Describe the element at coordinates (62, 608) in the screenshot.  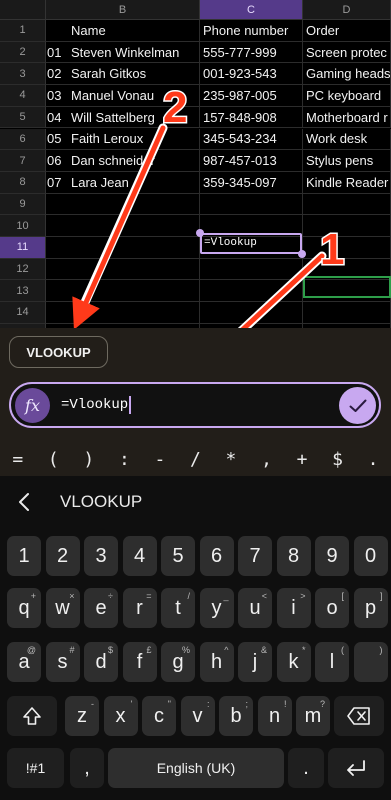
I see `key-w: w ×` at that location.